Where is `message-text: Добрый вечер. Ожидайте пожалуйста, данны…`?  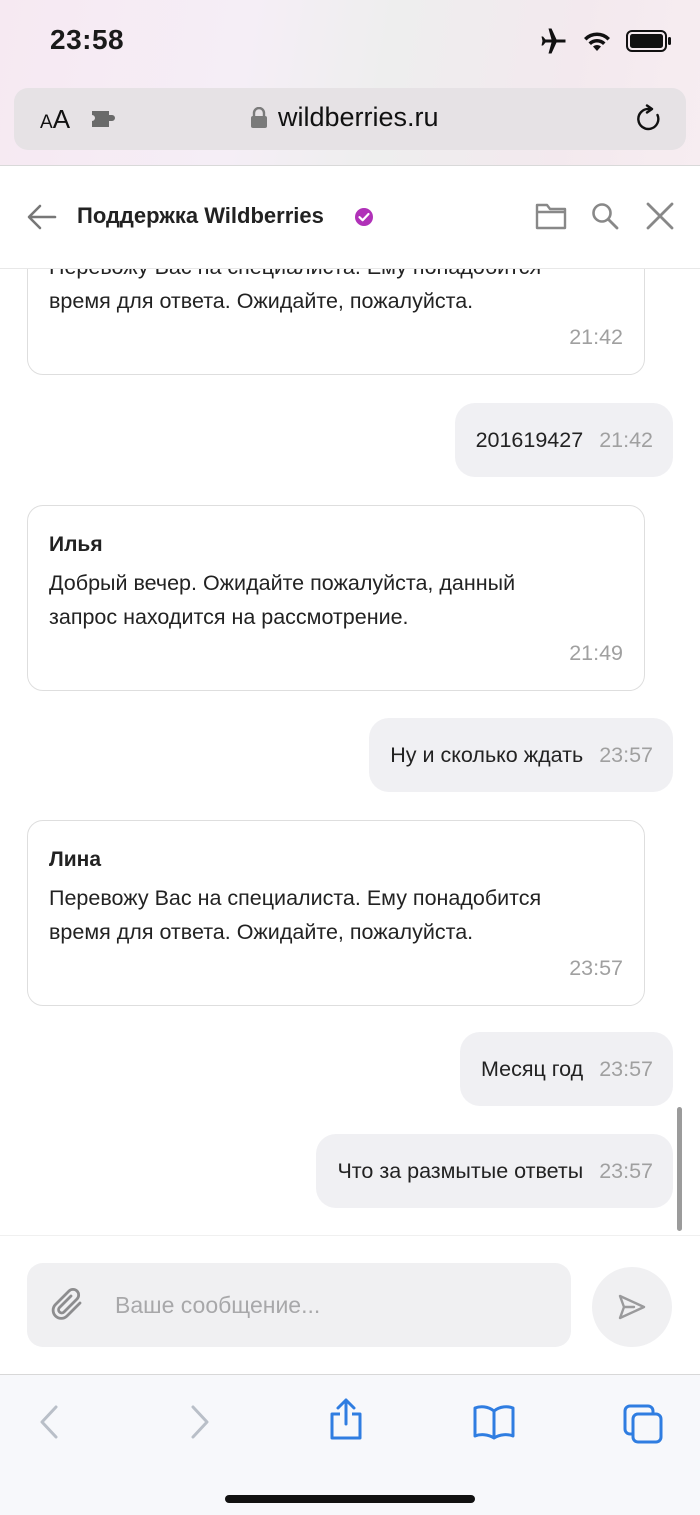
message-text: Добрый вечер. Ожидайте пожалуйста, данны… is located at coordinates (282, 600).